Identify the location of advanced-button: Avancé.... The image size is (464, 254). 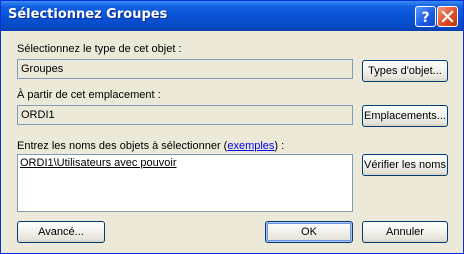
(61, 232).